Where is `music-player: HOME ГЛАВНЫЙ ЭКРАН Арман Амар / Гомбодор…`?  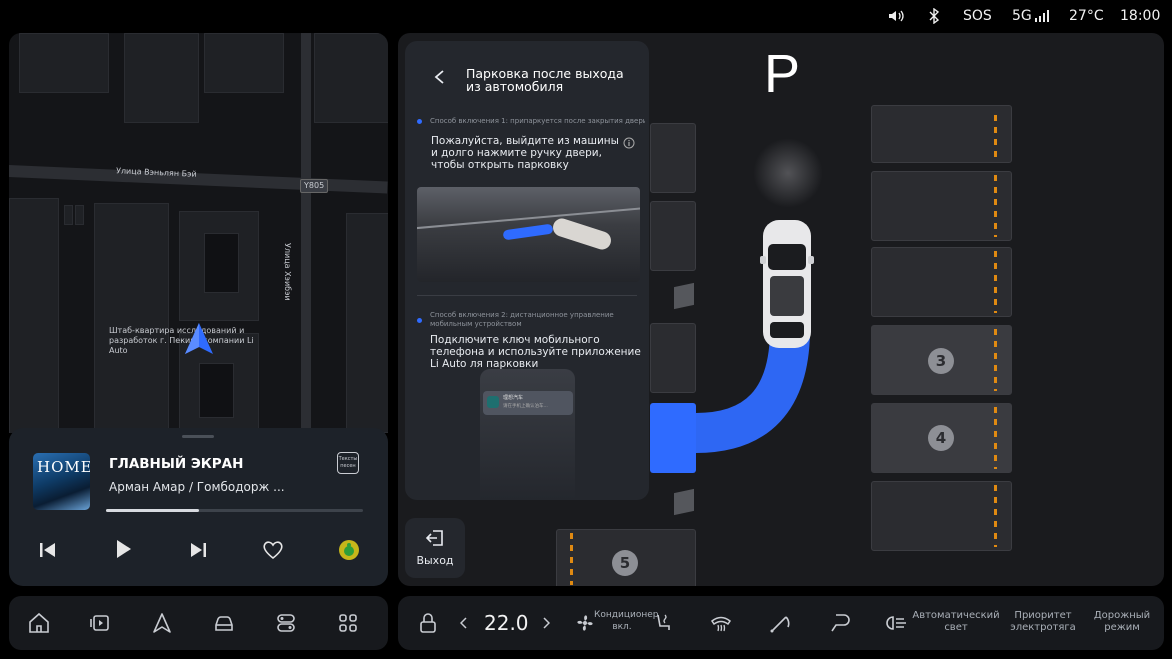 music-player: HOME ГЛАВНЫЙ ЭКРАН Арман Амар / Гомбодор… is located at coordinates (198, 507).